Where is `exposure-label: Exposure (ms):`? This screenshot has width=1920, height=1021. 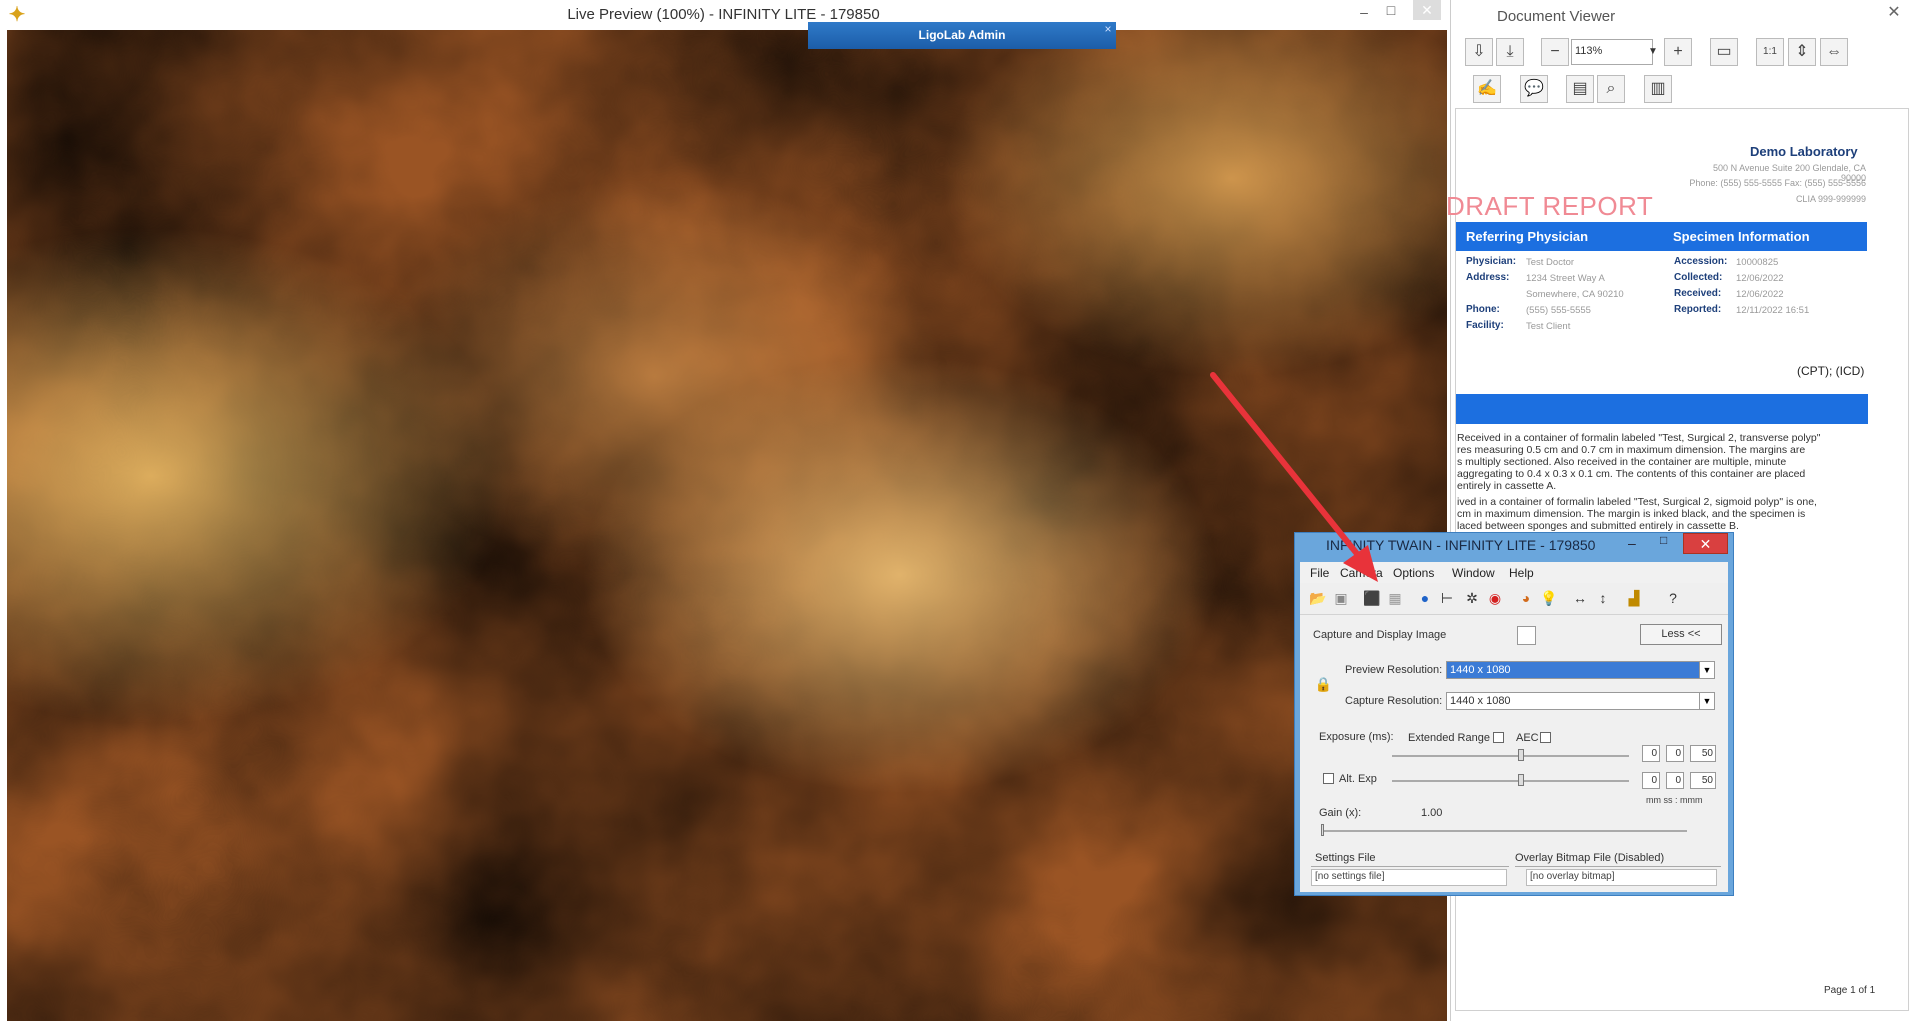 exposure-label: Exposure (ms): is located at coordinates (1356, 737).